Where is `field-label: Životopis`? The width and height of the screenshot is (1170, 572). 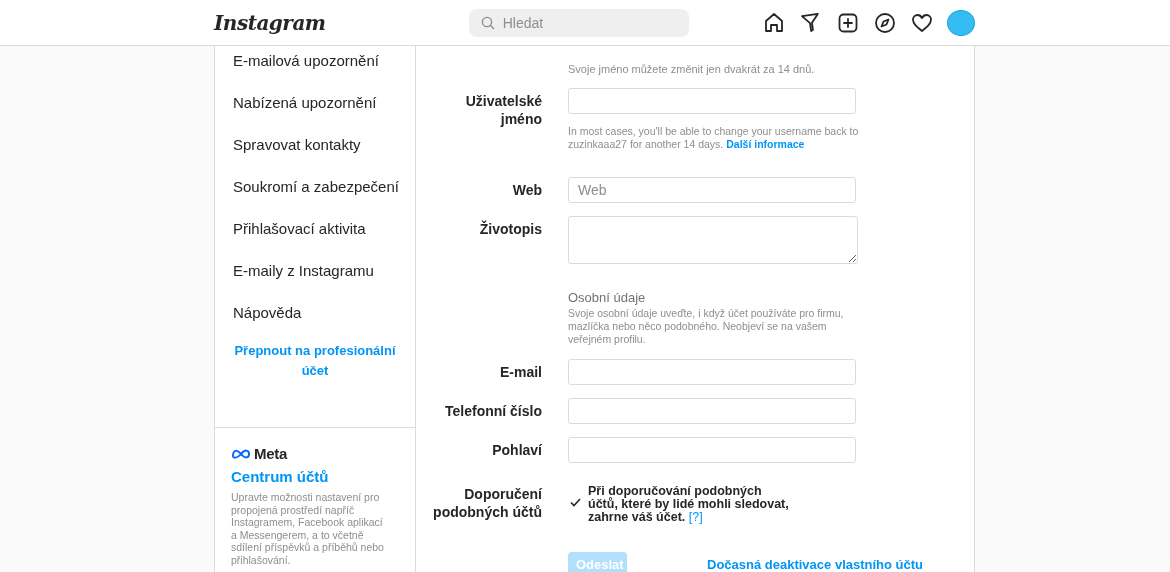
field-label: Životopis is located at coordinates (510, 229).